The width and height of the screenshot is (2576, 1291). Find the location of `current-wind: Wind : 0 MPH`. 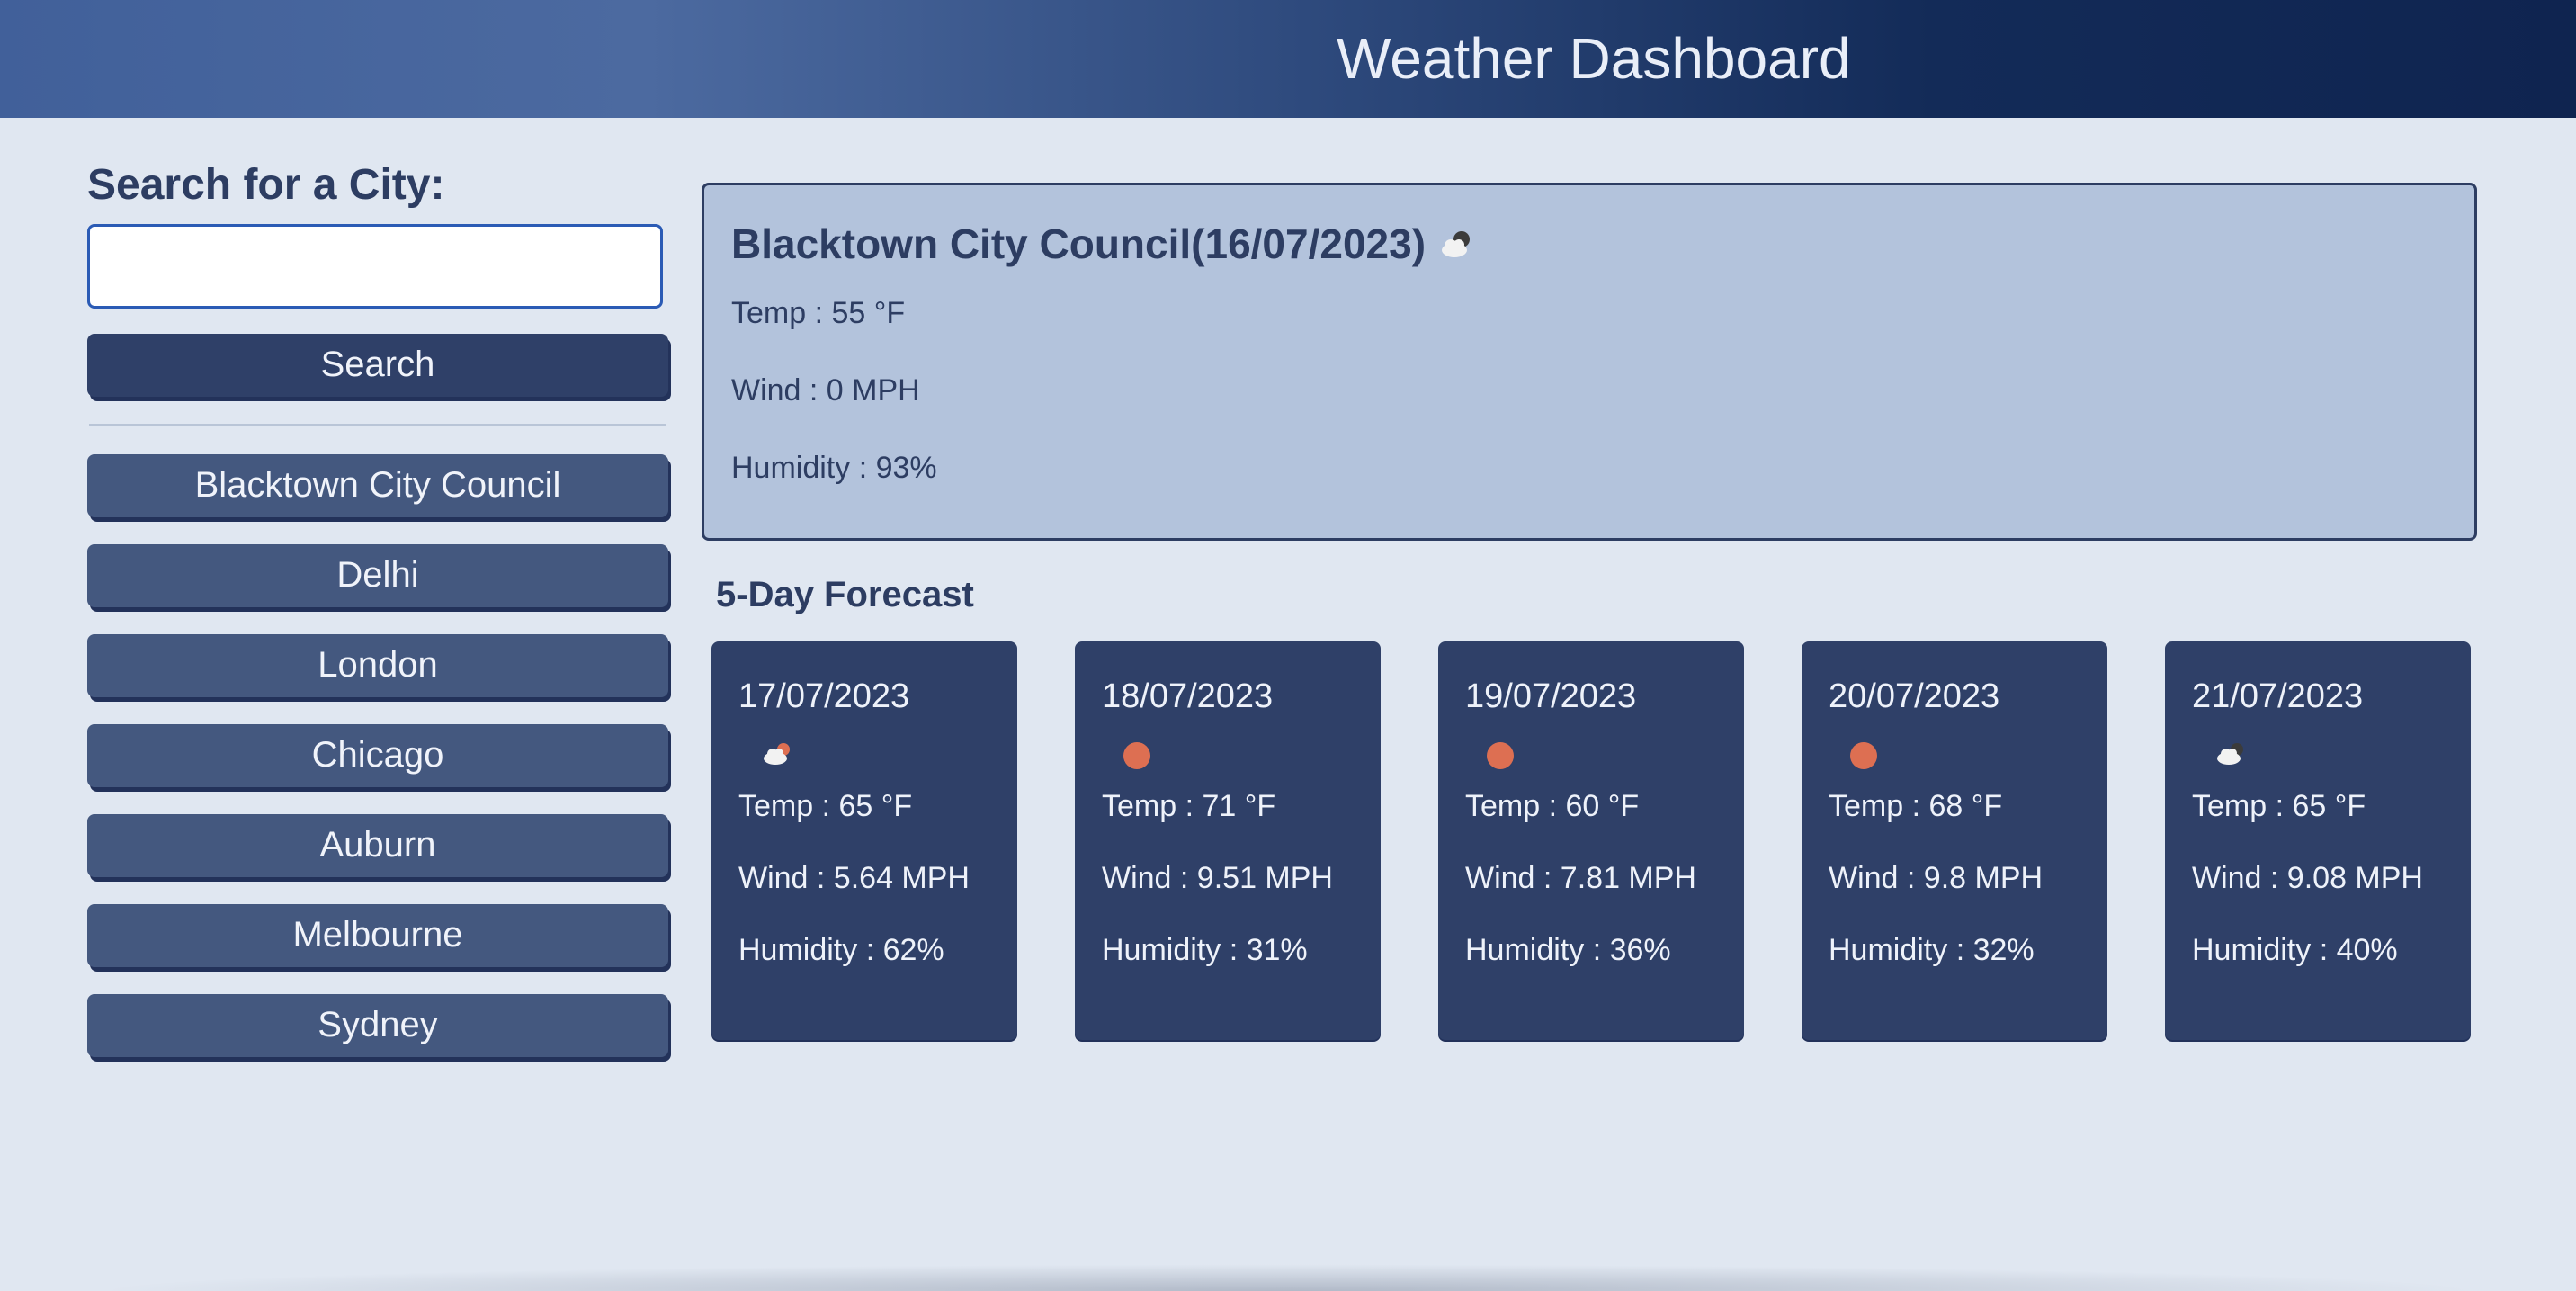

current-wind: Wind : 0 MPH is located at coordinates (825, 390).